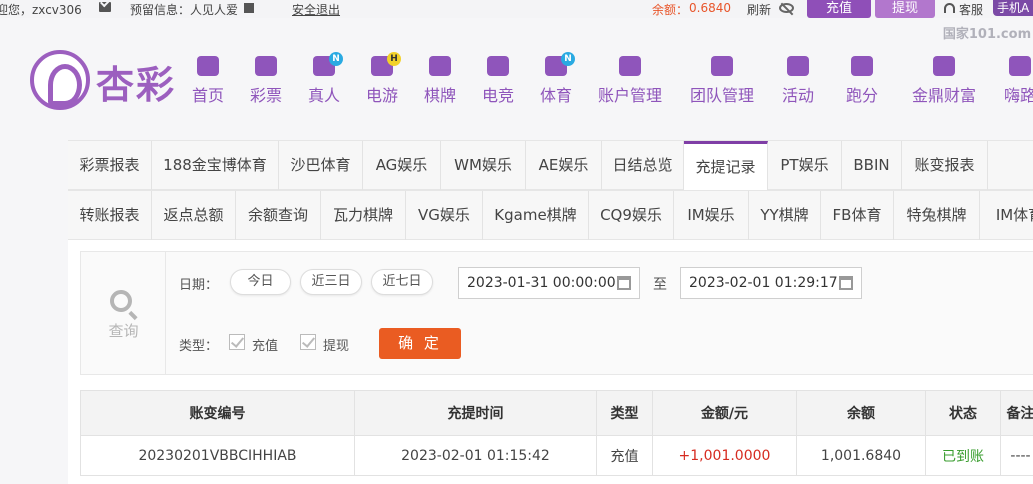 Image resolution: width=1033 pixels, height=484 pixels. What do you see at coordinates (536, 215) in the screenshot?
I see `tab-kgame: Kgame棋牌` at bounding box center [536, 215].